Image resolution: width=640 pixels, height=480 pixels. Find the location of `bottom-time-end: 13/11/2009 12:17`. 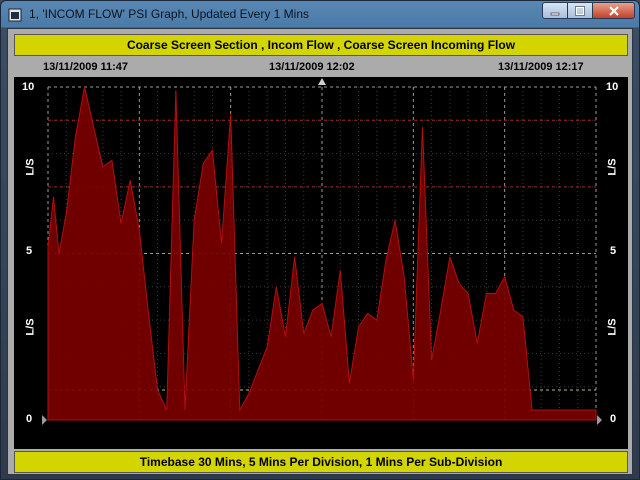

bottom-time-end: 13/11/2009 12:17 is located at coordinates (541, 436).